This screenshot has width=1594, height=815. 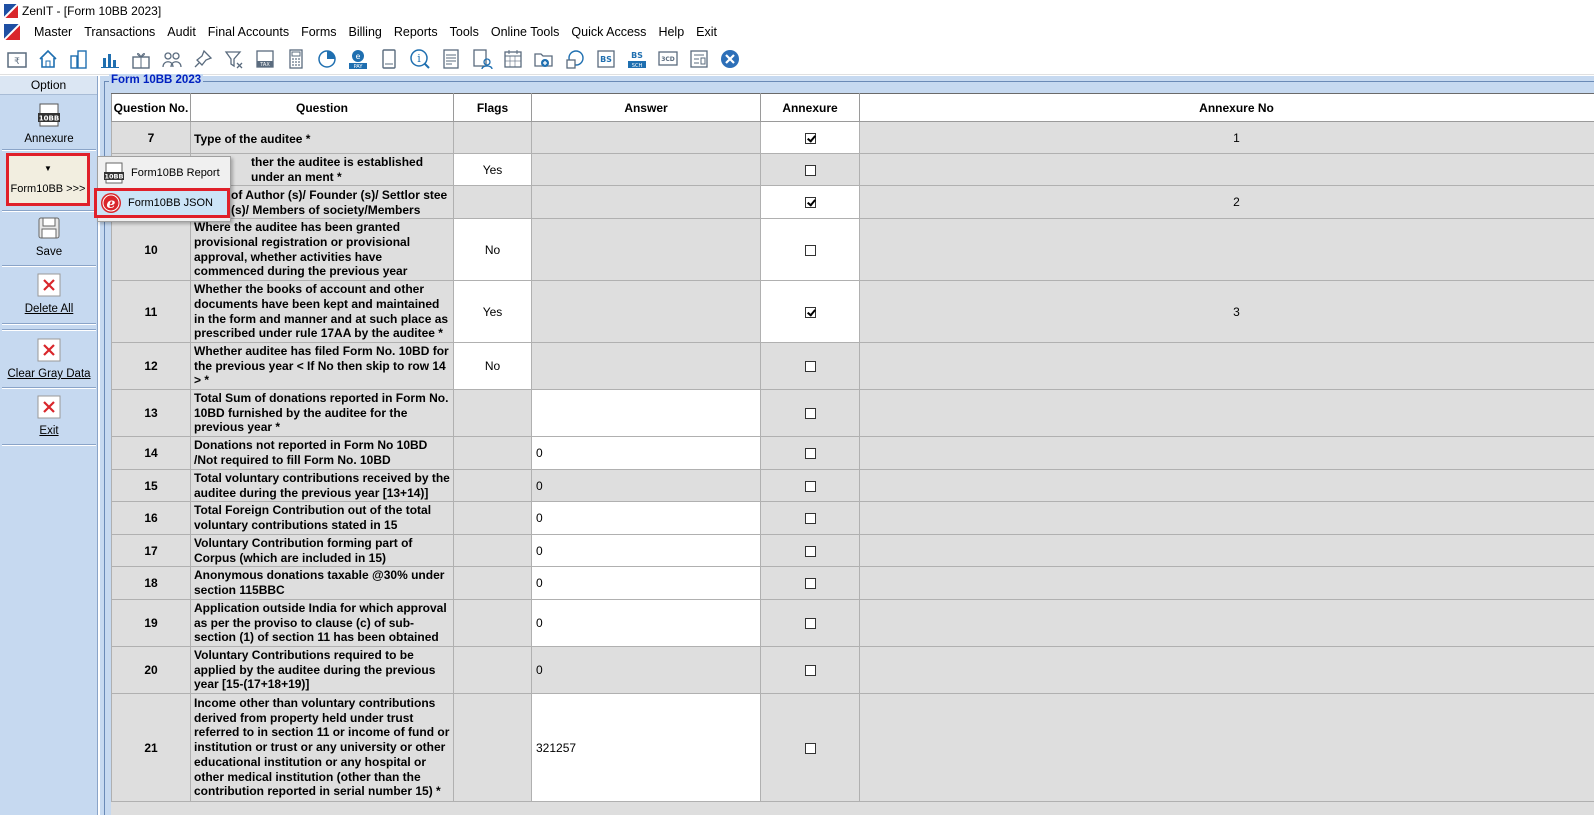 I want to click on menu-transactions: Transactions, so click(x=119, y=32).